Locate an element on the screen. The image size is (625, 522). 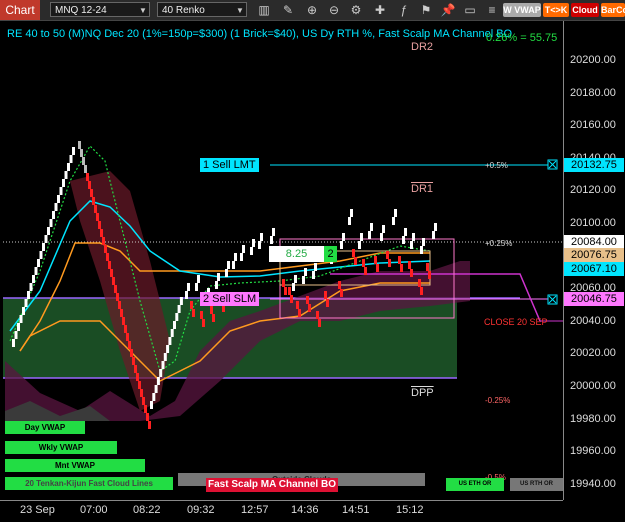
w-vwap-button: W VWAP is located at coordinates (522, 10).